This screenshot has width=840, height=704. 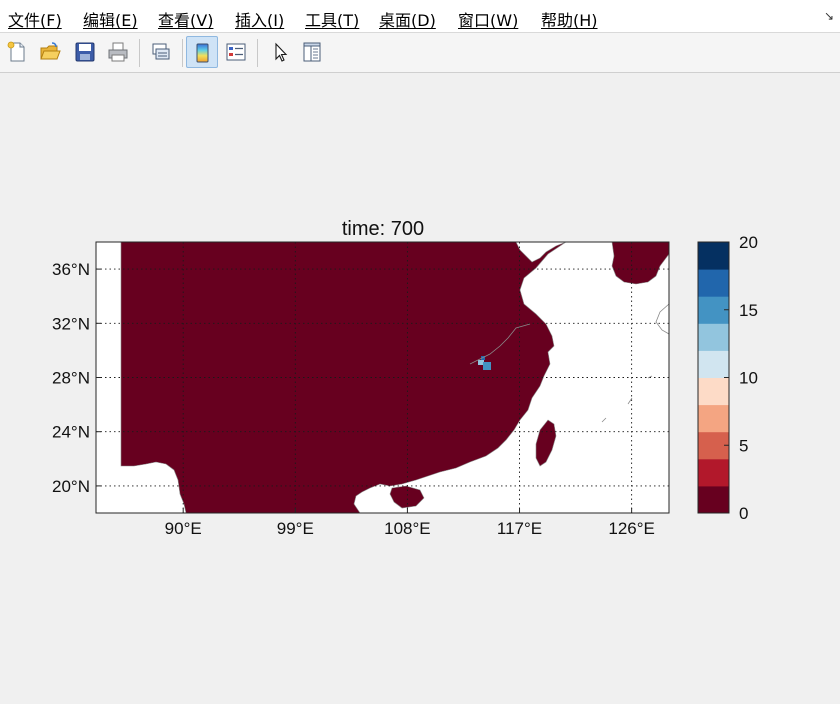 I want to click on colorbar: 0 5 10 15 20, so click(x=727, y=378).